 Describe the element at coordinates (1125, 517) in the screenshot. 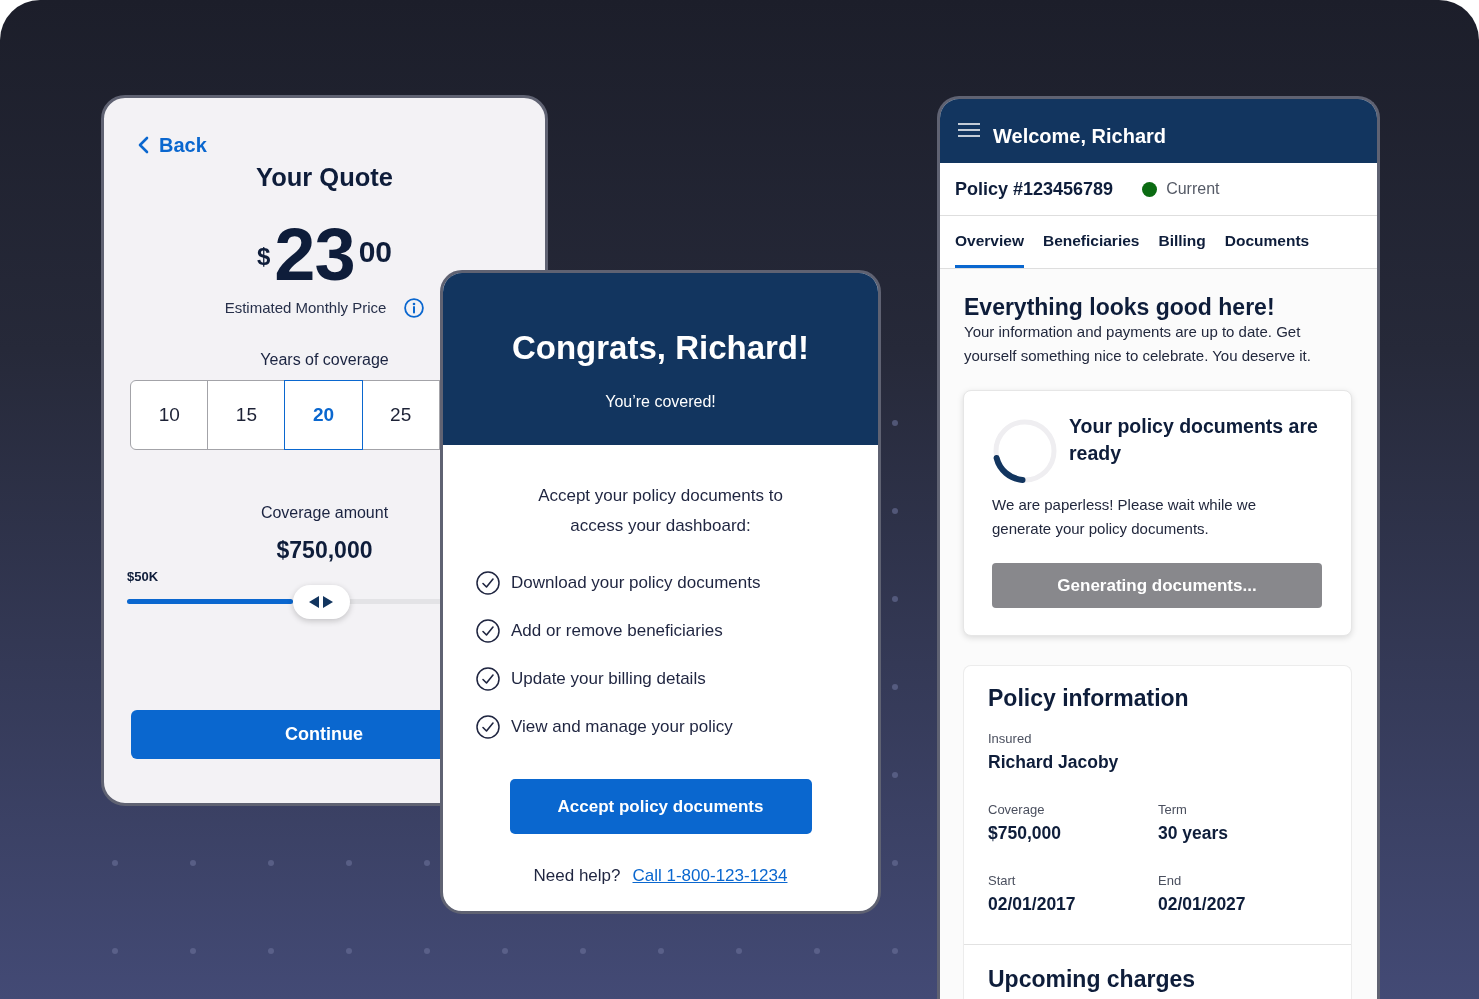

I see `card-text: We are paperless! Please wait while we generate your policy documents.` at that location.